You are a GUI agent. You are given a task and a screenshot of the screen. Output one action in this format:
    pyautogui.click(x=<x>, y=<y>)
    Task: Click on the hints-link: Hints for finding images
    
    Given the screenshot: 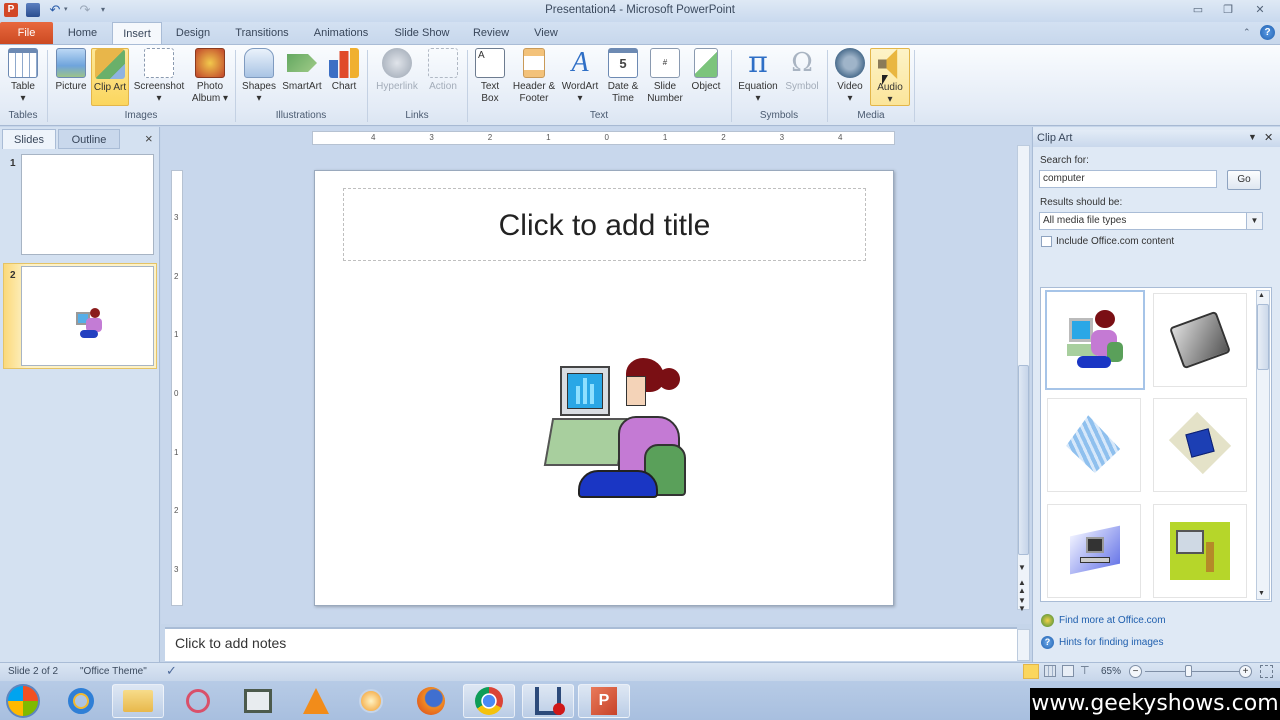 What is the action you would take?
    pyautogui.click(x=1111, y=642)
    